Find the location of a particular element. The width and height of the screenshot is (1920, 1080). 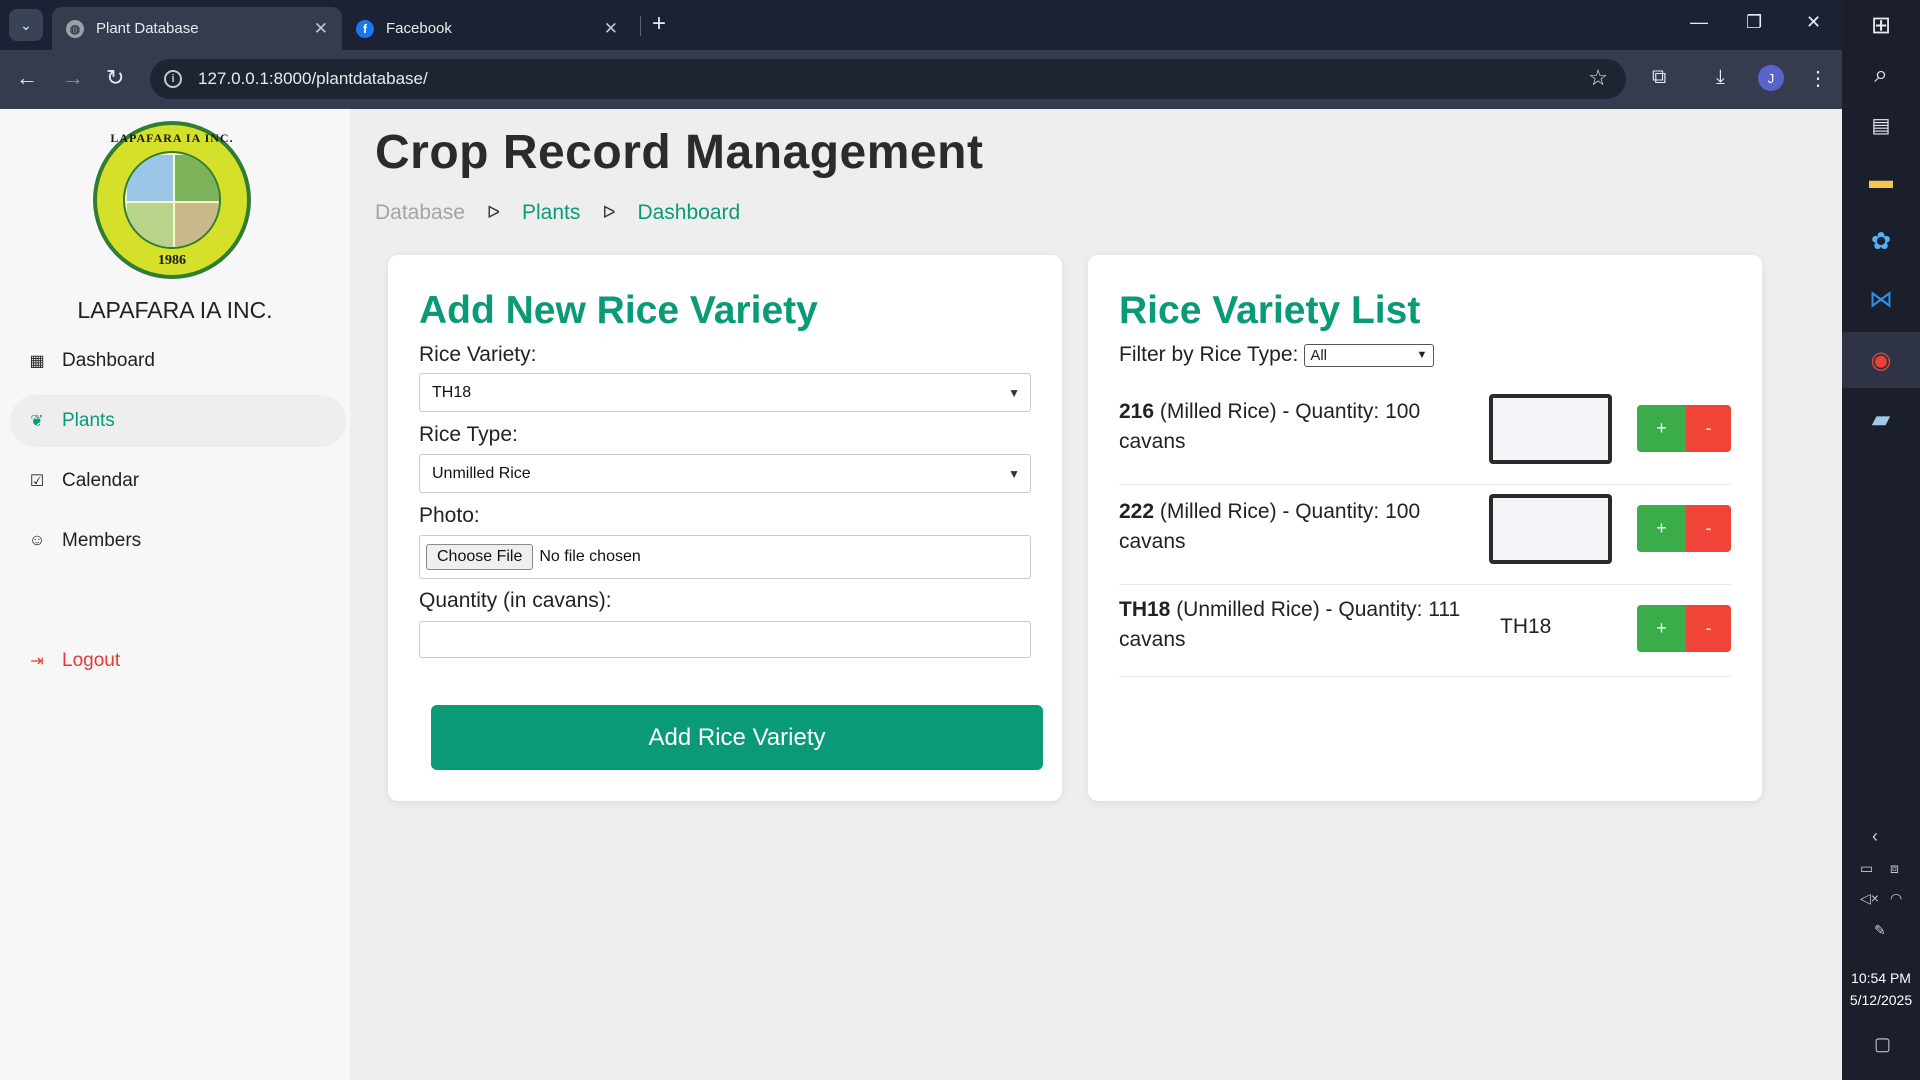

quantity-input is located at coordinates (725, 639).